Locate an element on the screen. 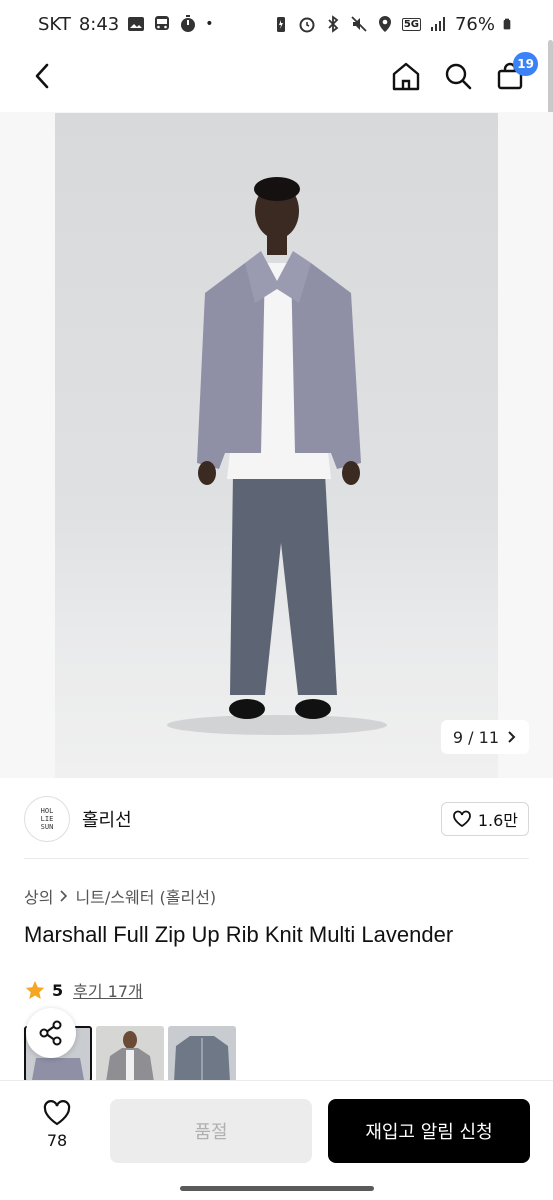  battery-saver-icon is located at coordinates (280, 24).